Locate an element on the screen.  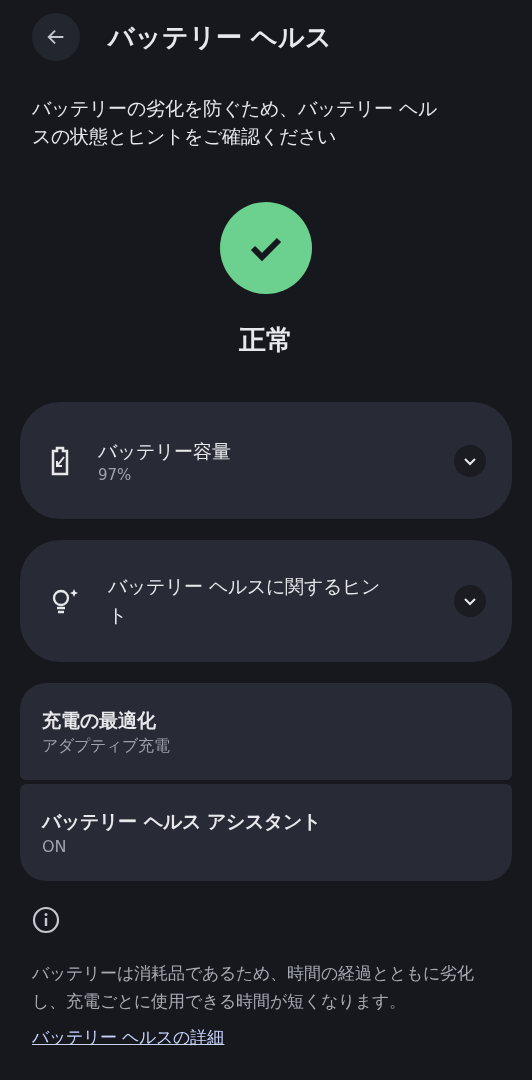
setting-title: バッテリー ヘルス アシスタント is located at coordinates (182, 821).